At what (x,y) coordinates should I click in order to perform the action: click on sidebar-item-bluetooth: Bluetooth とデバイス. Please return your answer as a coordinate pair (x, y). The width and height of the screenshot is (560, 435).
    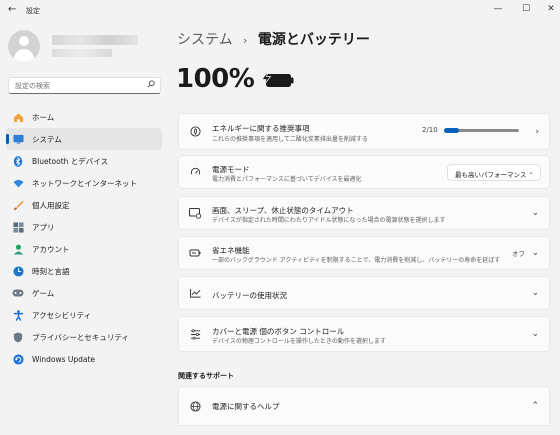
    Looking at the image, I should click on (84, 161).